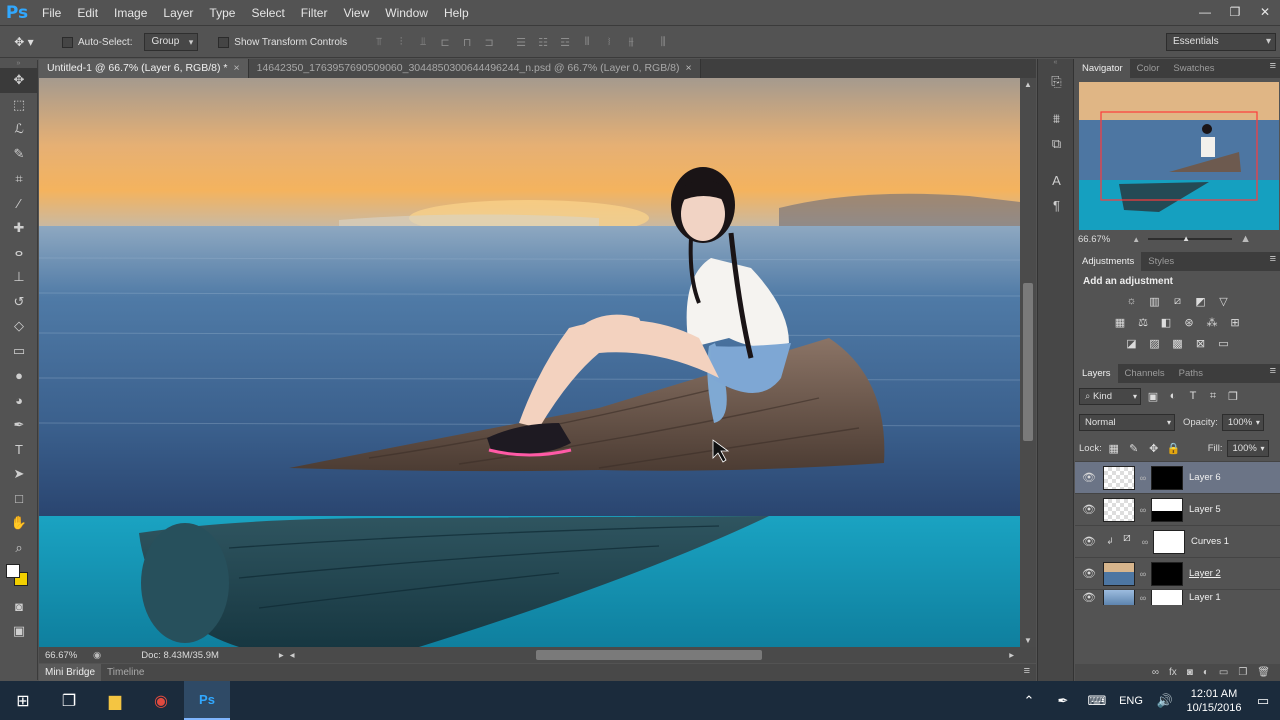 The width and height of the screenshot is (1280, 720). I want to click on layer-name: Layer 1, so click(1205, 597).